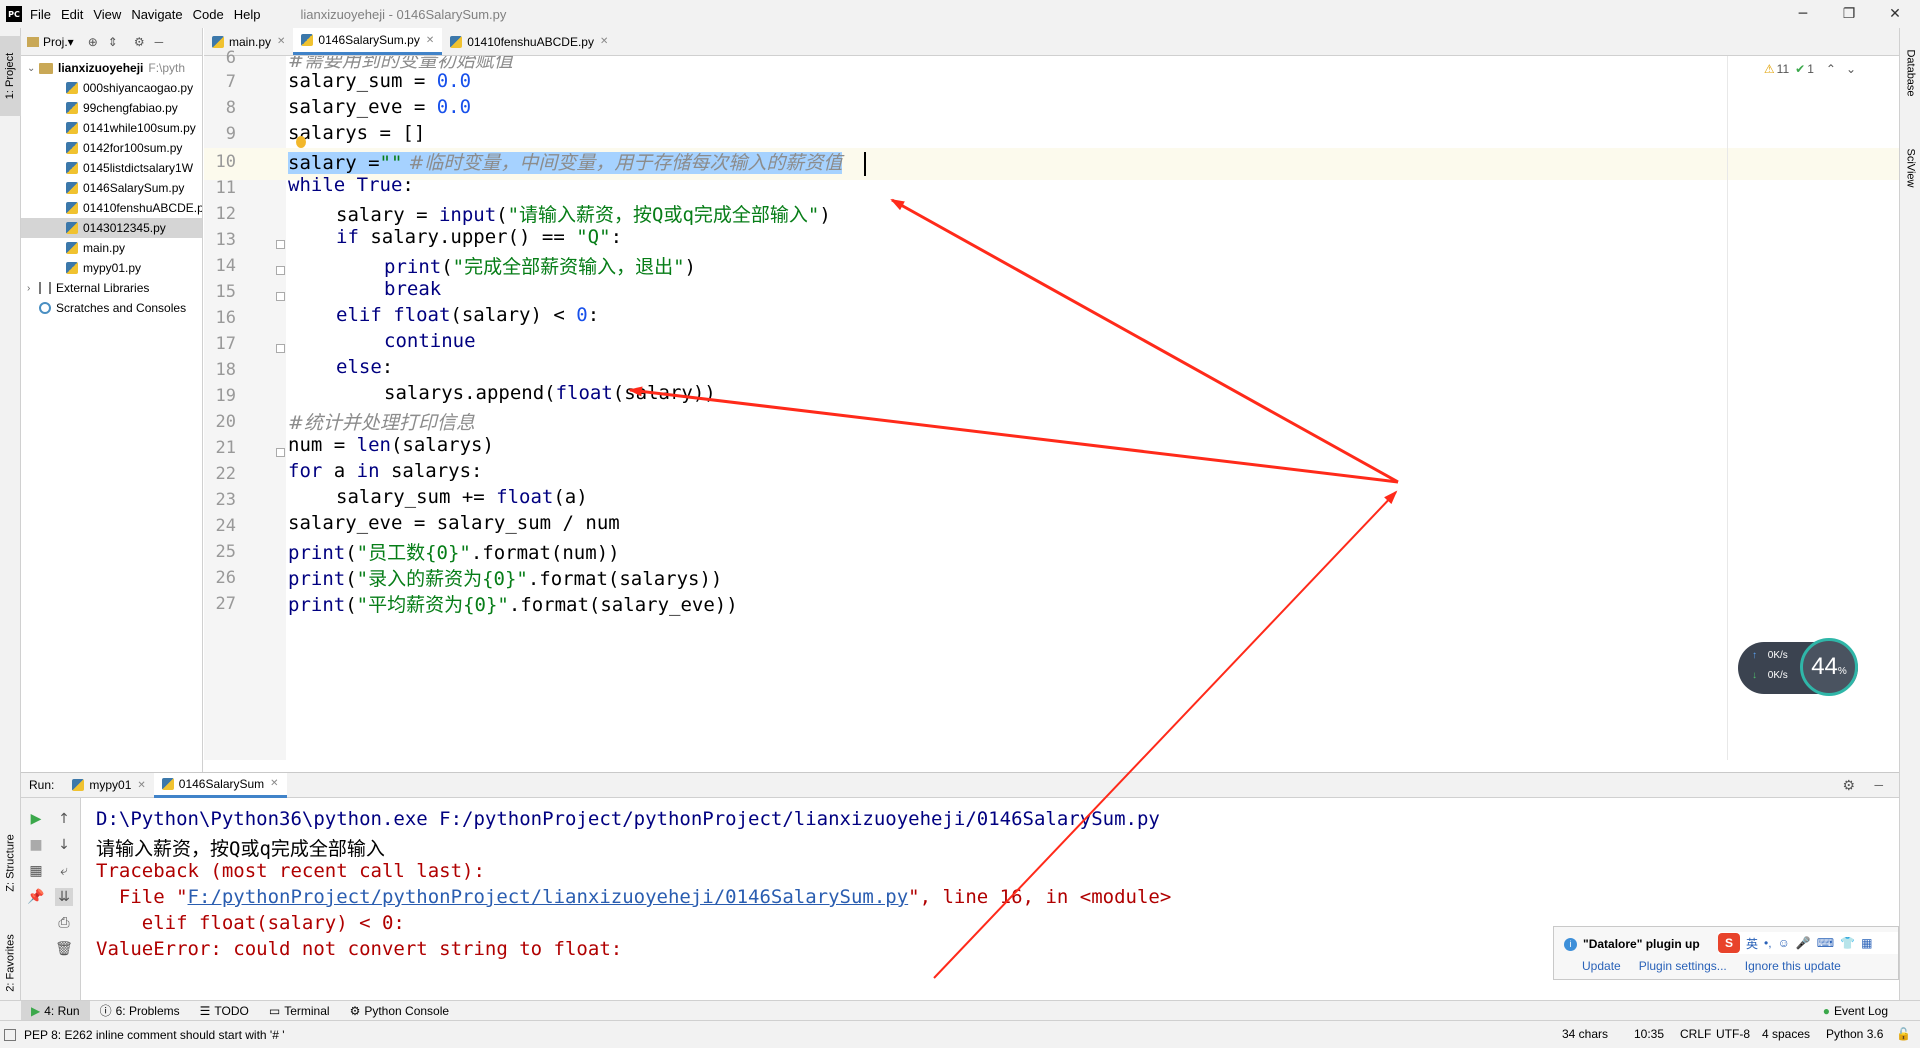 This screenshot has width=1920, height=1048. Describe the element at coordinates (250, 41) in the screenshot. I see `editor-tab-label: main.py` at that location.